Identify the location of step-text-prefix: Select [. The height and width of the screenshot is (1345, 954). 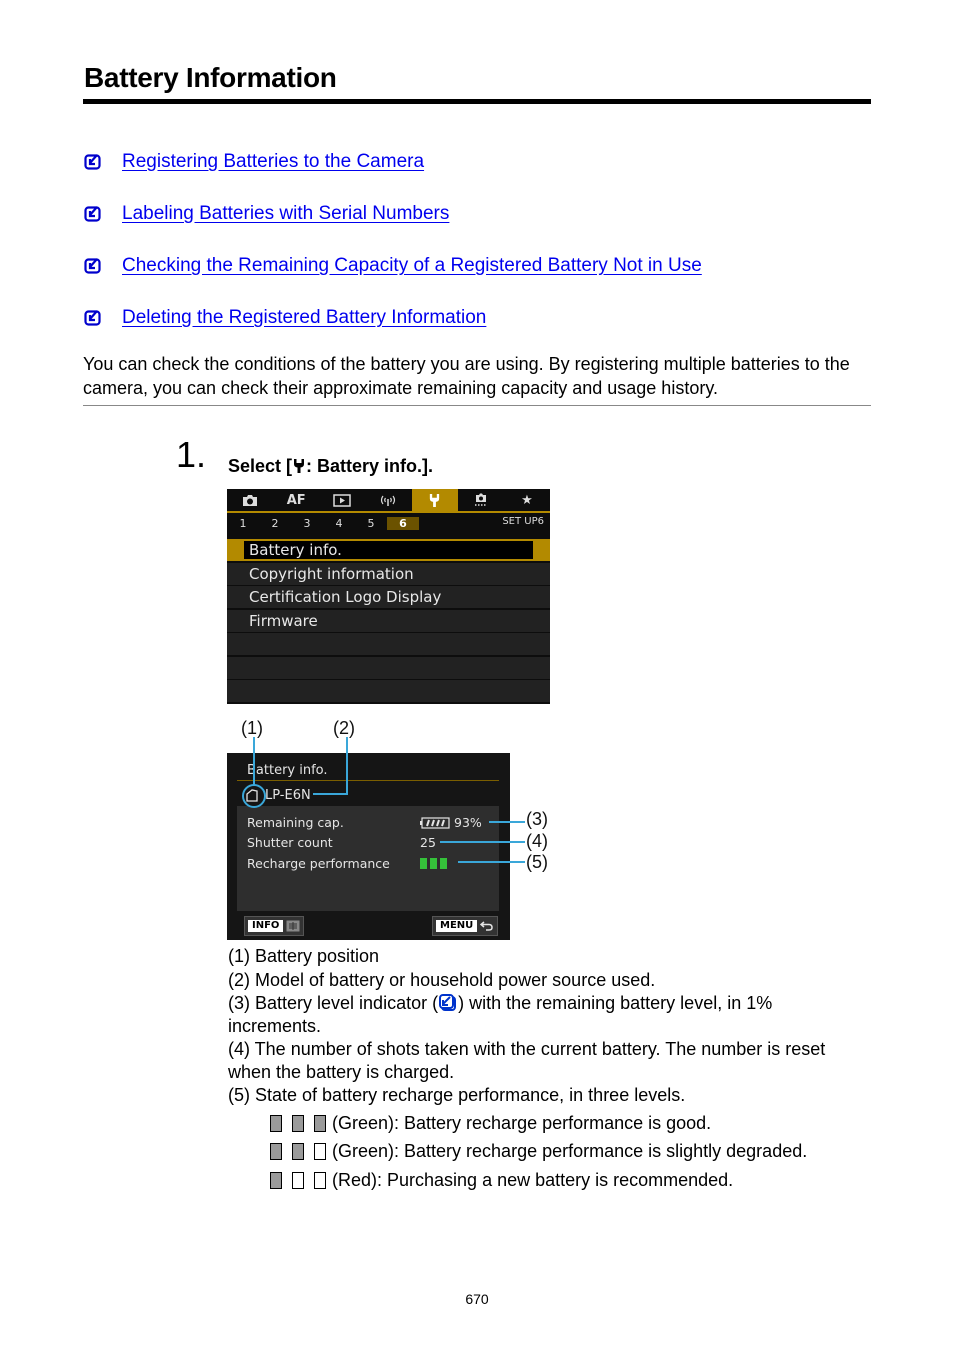
(260, 466).